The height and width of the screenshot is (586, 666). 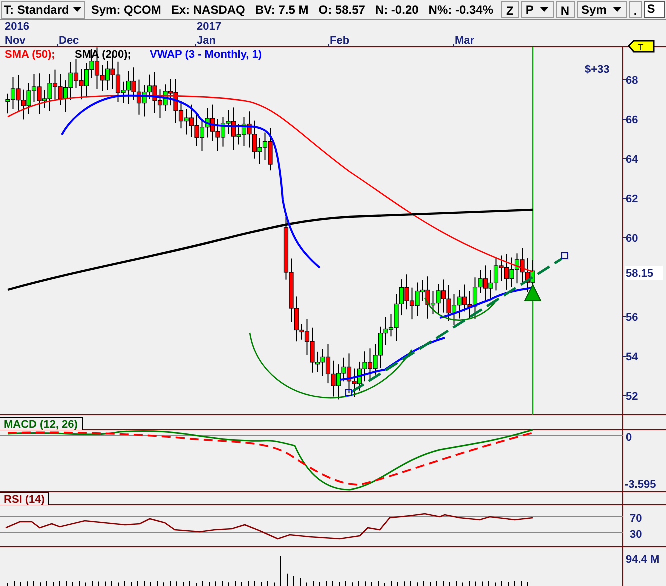 What do you see at coordinates (25, 499) in the screenshot?
I see `panel-title: RSI (14)` at bounding box center [25, 499].